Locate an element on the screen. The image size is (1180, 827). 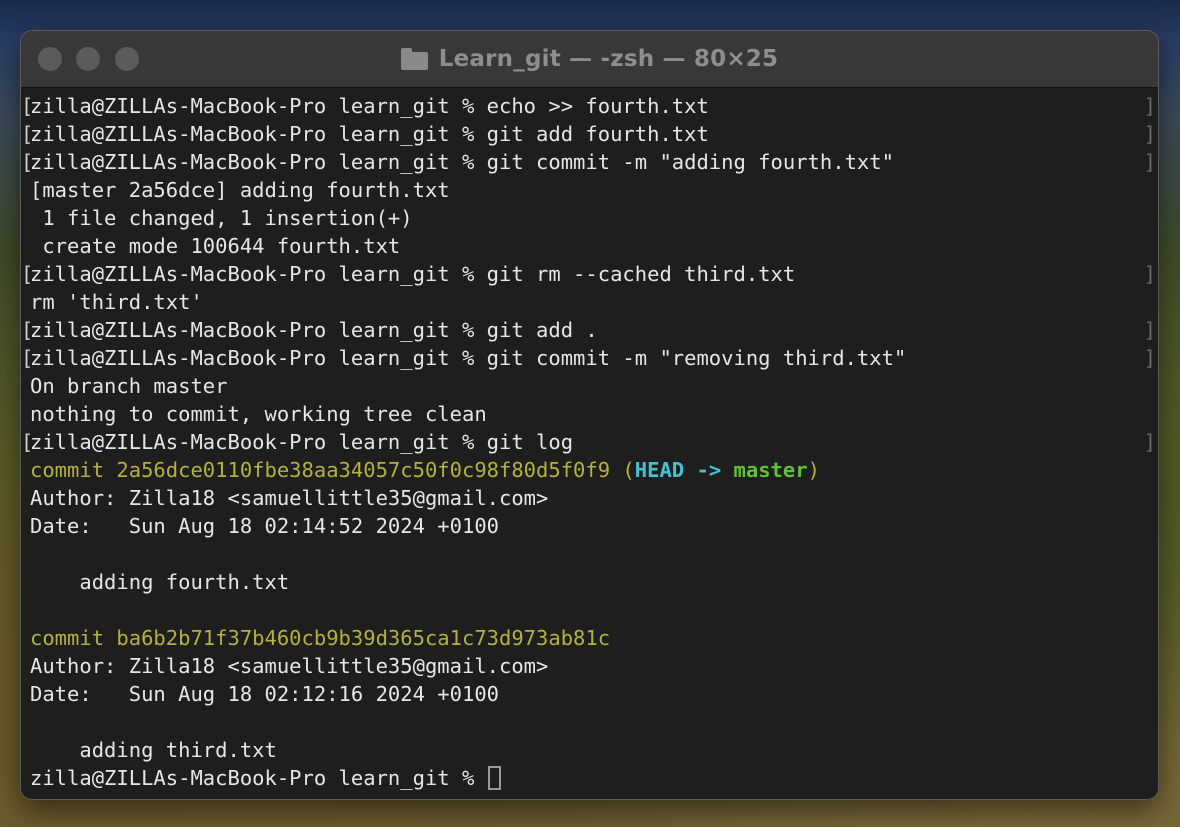
terminal-output-line: [master 2a56dce] adding fourth.txt is located at coordinates (589, 190).